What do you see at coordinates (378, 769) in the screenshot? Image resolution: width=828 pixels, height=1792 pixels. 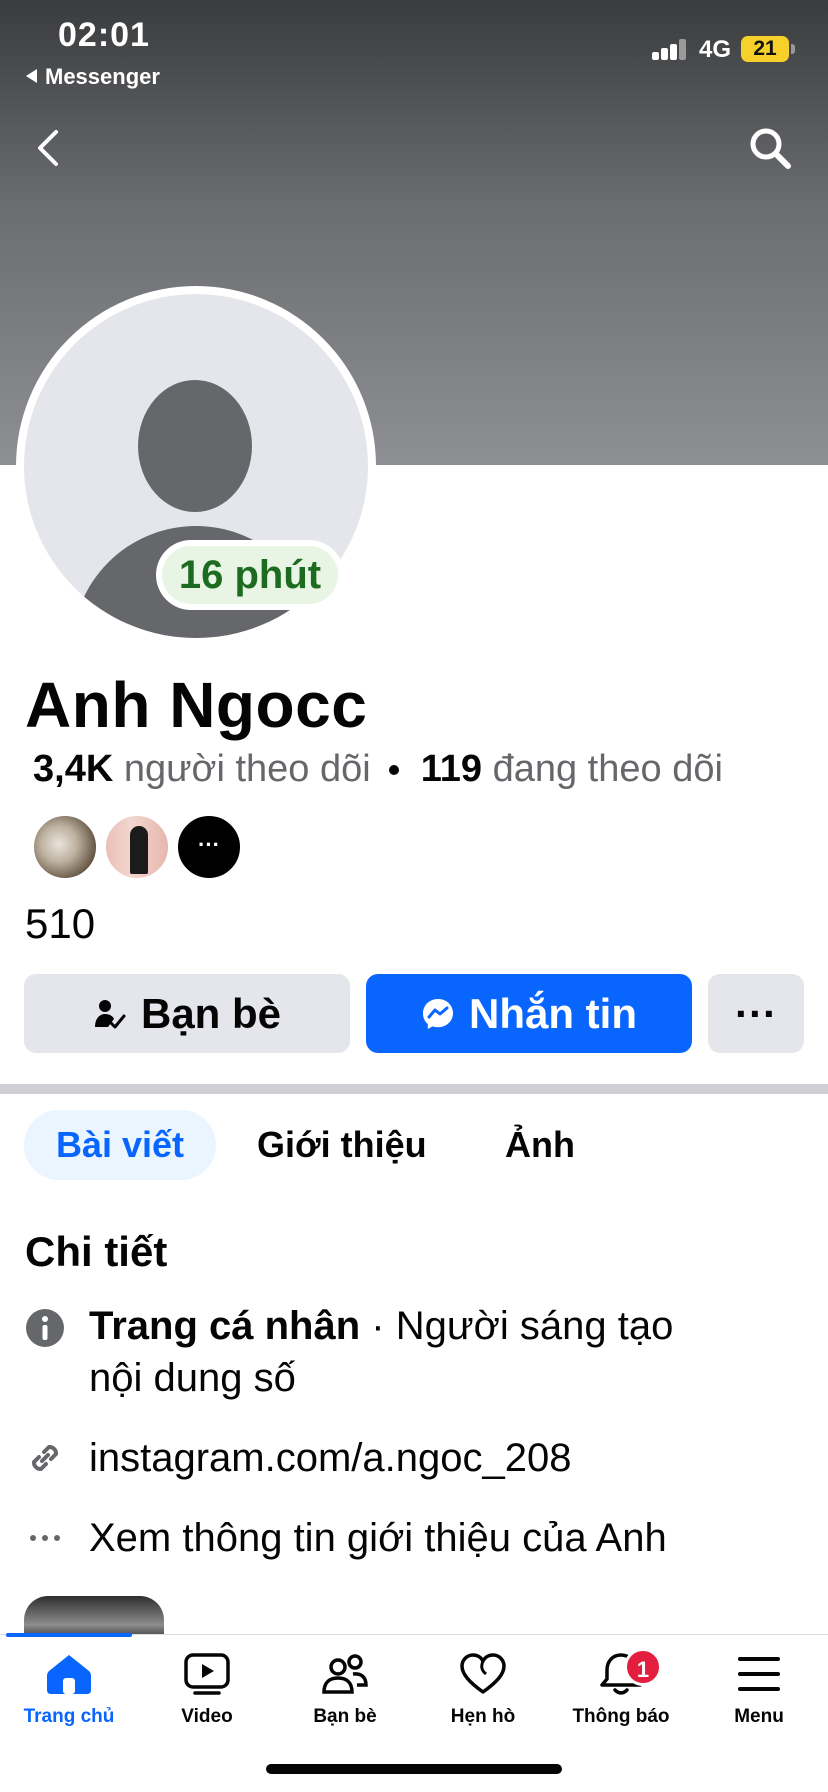 I see `follow-stats: 3,4K người theo dõi 119 đang theo dõi` at bounding box center [378, 769].